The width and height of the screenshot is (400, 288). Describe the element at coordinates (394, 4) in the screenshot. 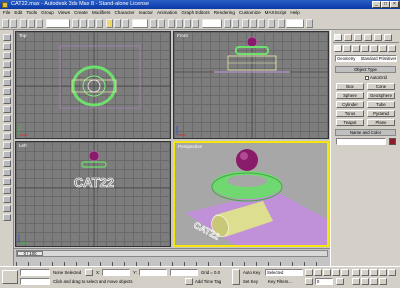

I see `close-button: ×` at that location.